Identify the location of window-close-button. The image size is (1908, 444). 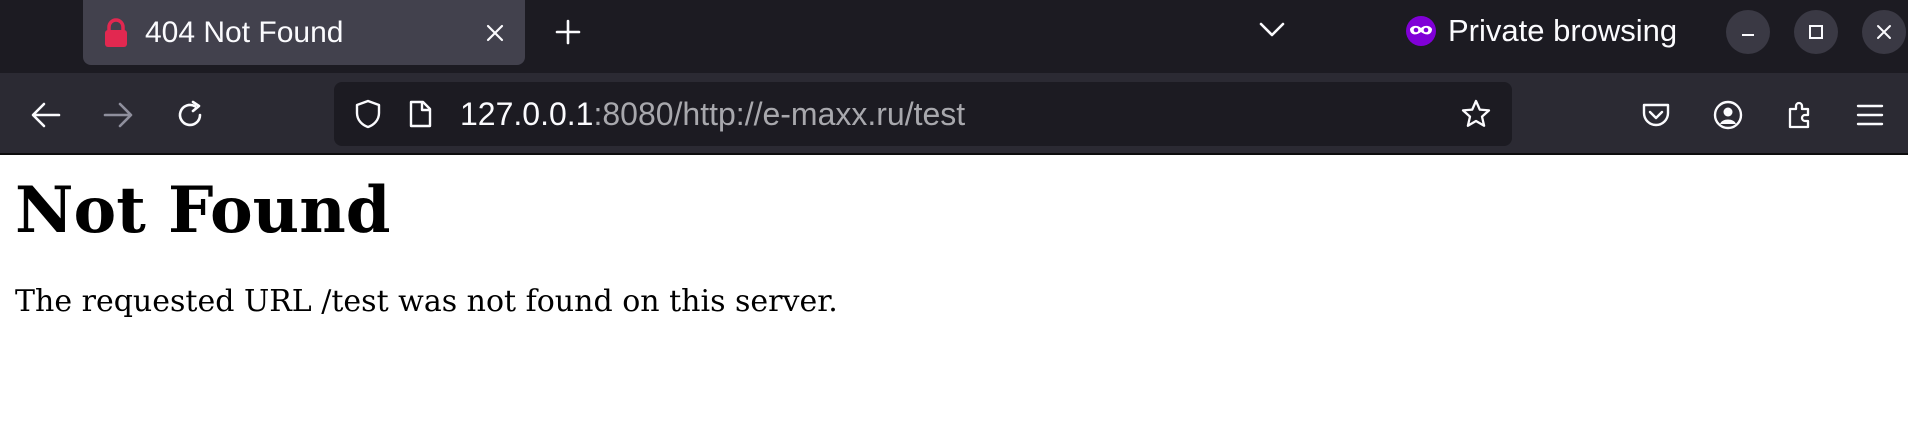
(1884, 32).